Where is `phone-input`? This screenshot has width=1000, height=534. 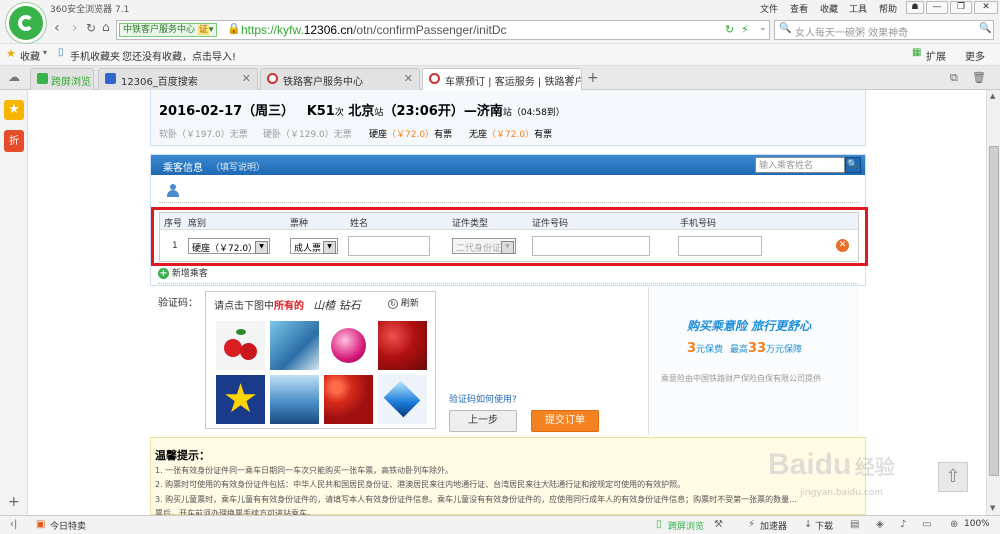
phone-input is located at coordinates (720, 246).